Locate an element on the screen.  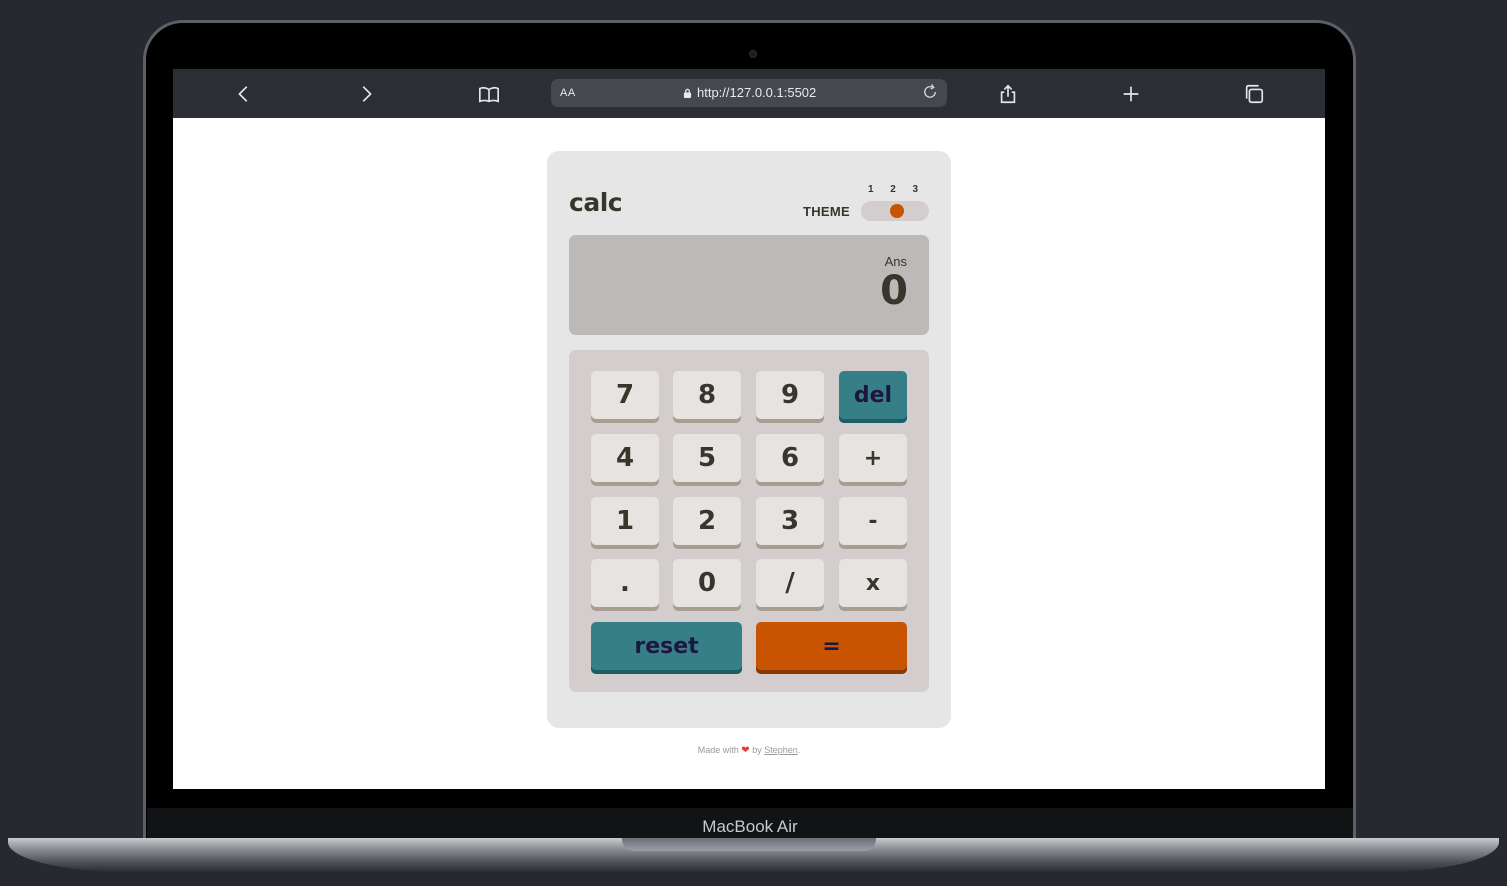
tabs-icon is located at coordinates (1254, 94).